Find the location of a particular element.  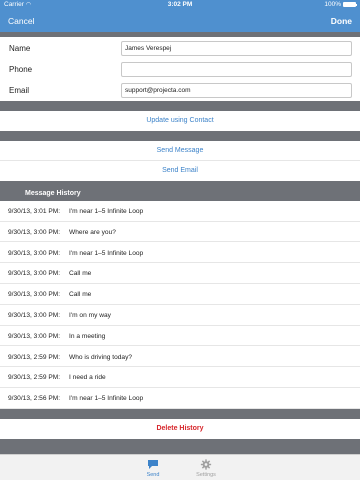

message-history-title: Message History is located at coordinates (53, 193).